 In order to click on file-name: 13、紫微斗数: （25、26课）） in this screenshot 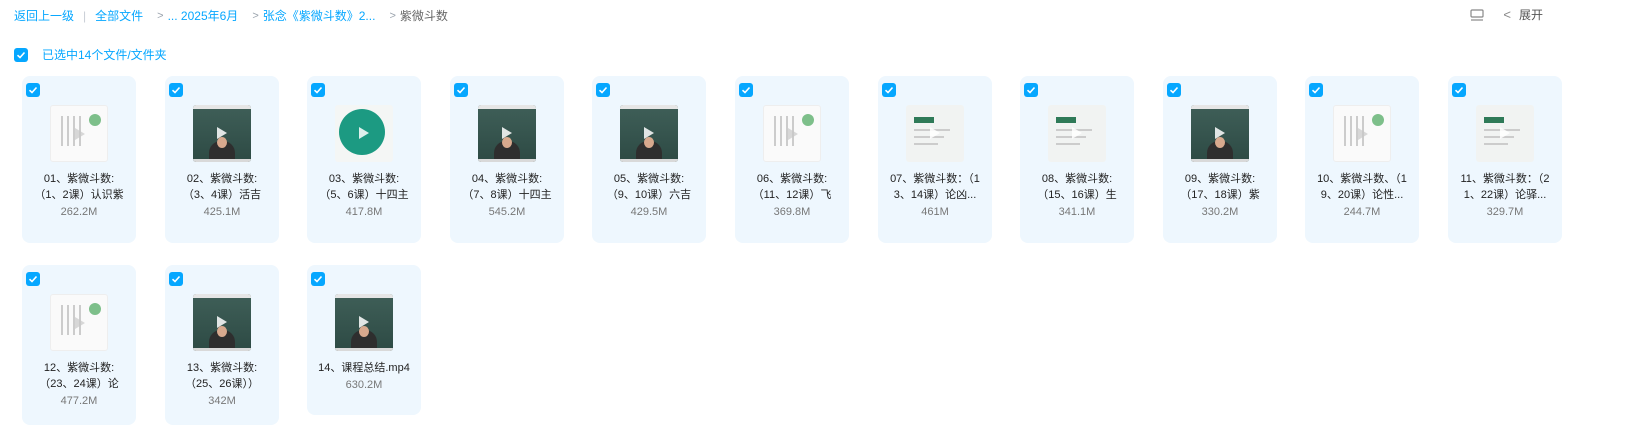, I will do `click(222, 376)`.